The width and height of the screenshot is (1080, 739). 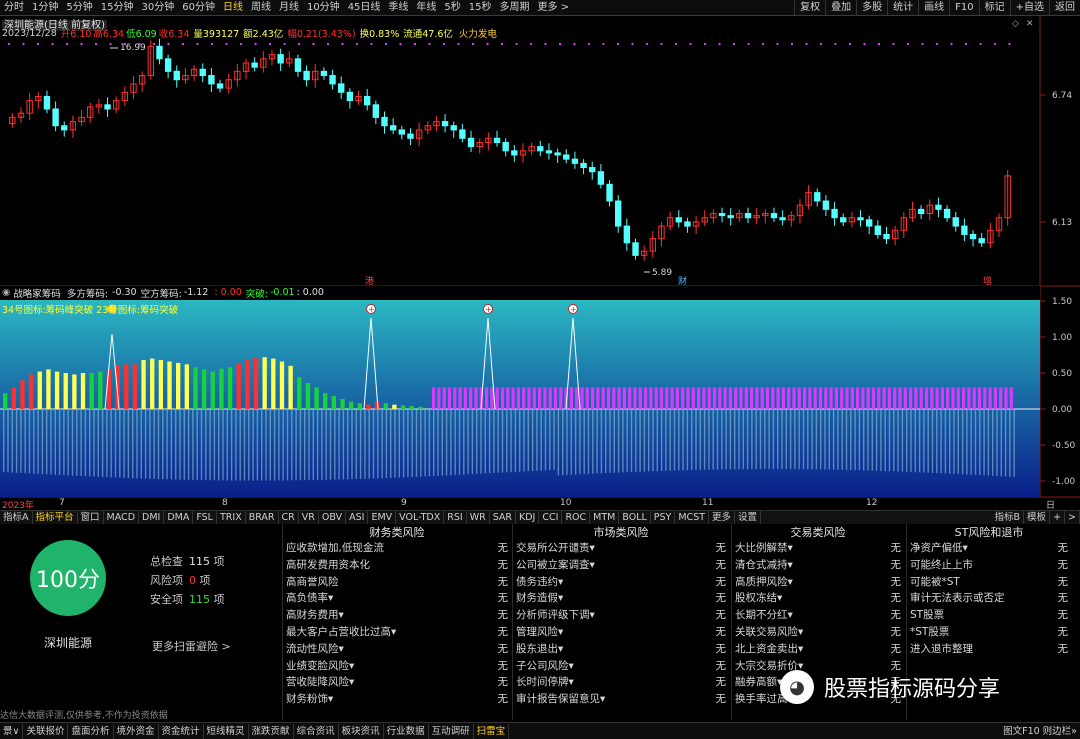 I want to click on indicator-tab-right: >, so click(x=1072, y=517).